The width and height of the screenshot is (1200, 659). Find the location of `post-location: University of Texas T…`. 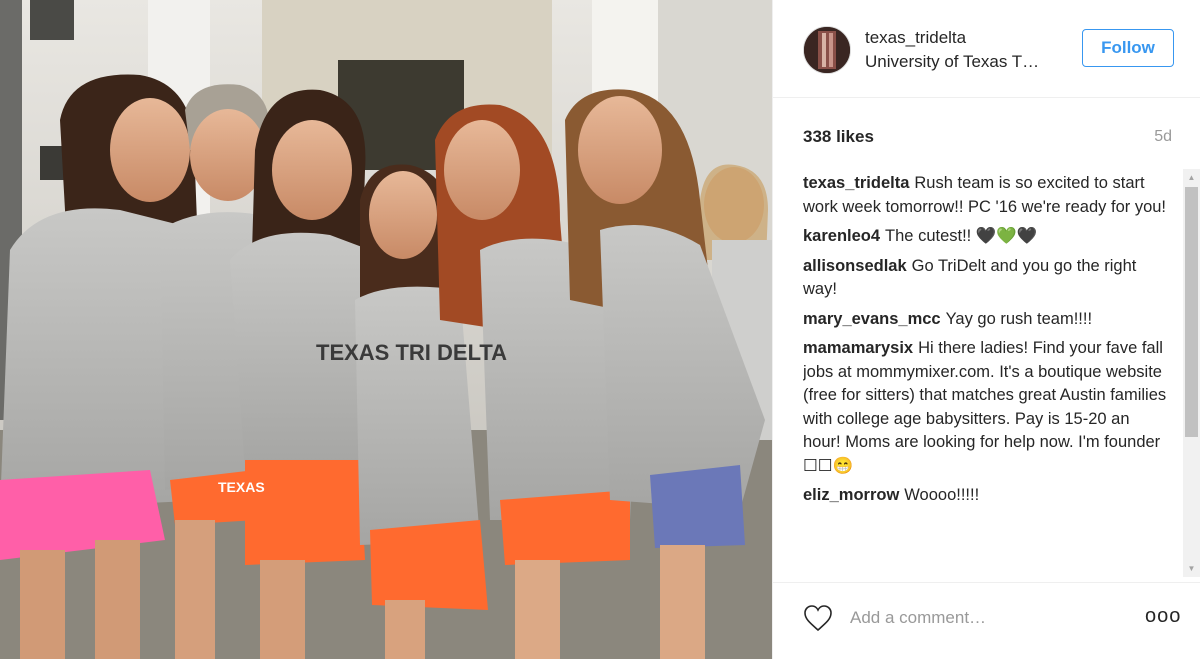

post-location: University of Texas T… is located at coordinates (962, 62).